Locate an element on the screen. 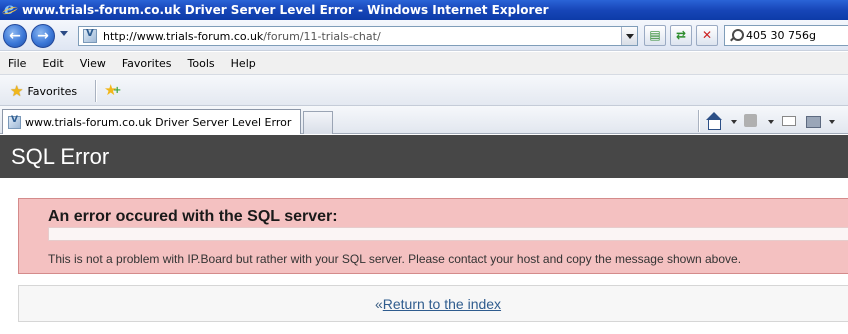 Image resolution: width=848 pixels, height=334 pixels. refresh-button: ⇄ is located at coordinates (681, 35).